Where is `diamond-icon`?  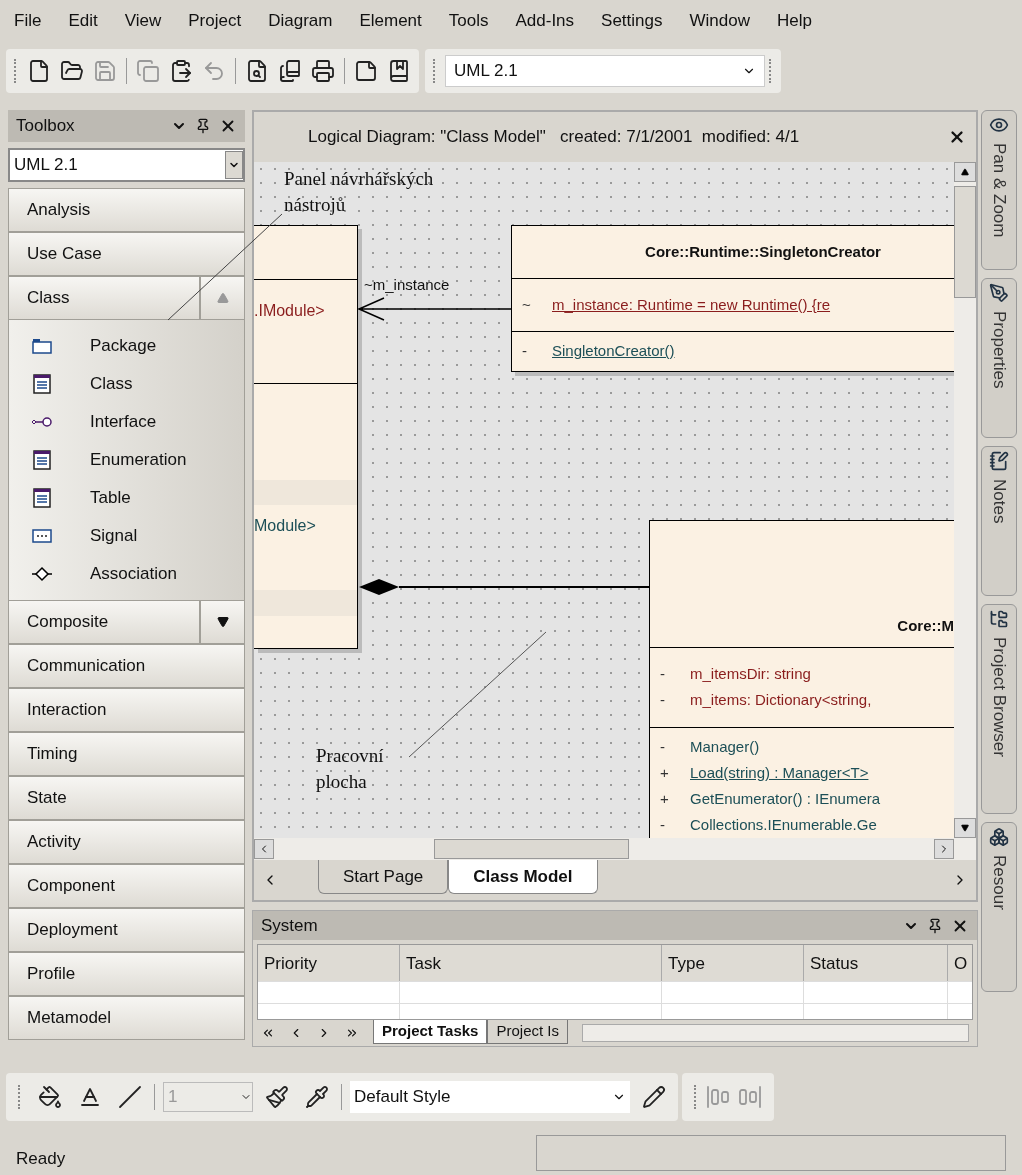
diamond-icon is located at coordinates (42, 574).